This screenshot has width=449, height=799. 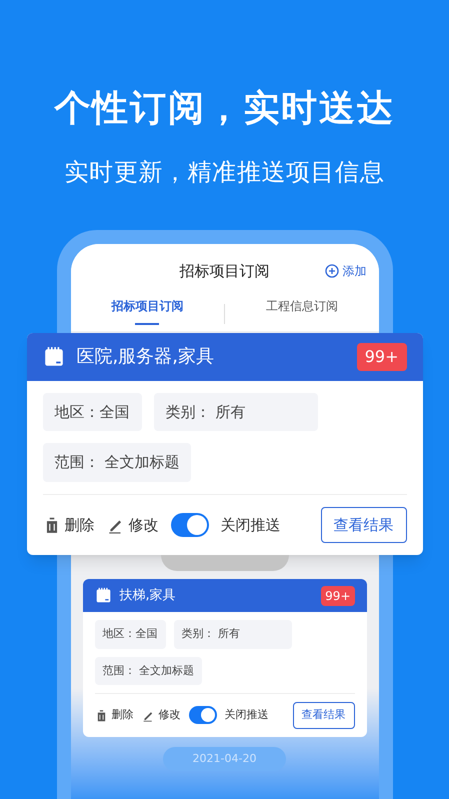 What do you see at coordinates (148, 595) in the screenshot?
I see `card-title: 扶梯,家具` at bounding box center [148, 595].